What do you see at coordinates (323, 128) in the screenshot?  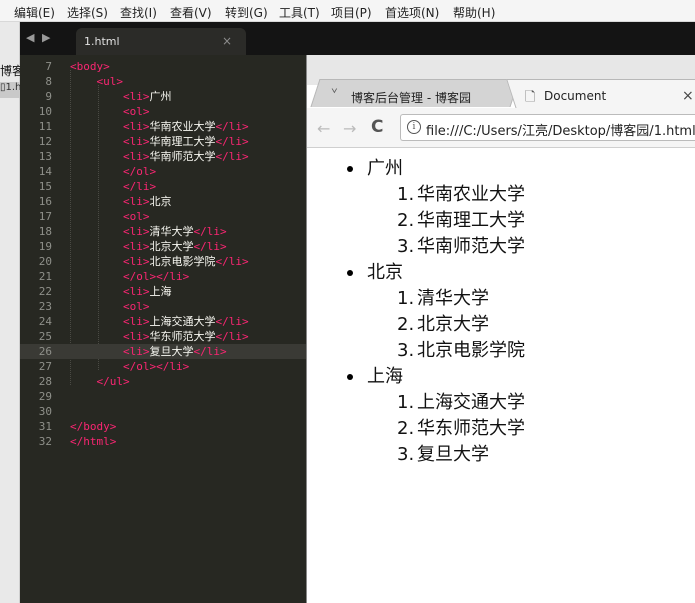 I see `back-icon: ←` at bounding box center [323, 128].